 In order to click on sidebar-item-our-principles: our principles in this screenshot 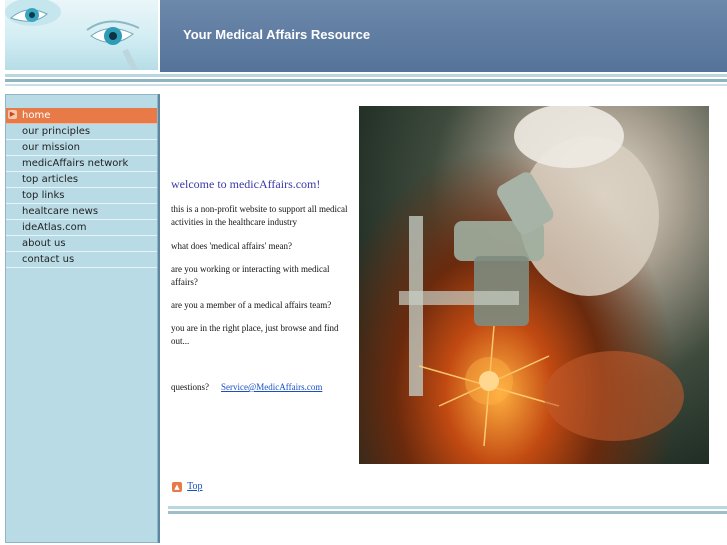, I will do `click(81, 132)`.